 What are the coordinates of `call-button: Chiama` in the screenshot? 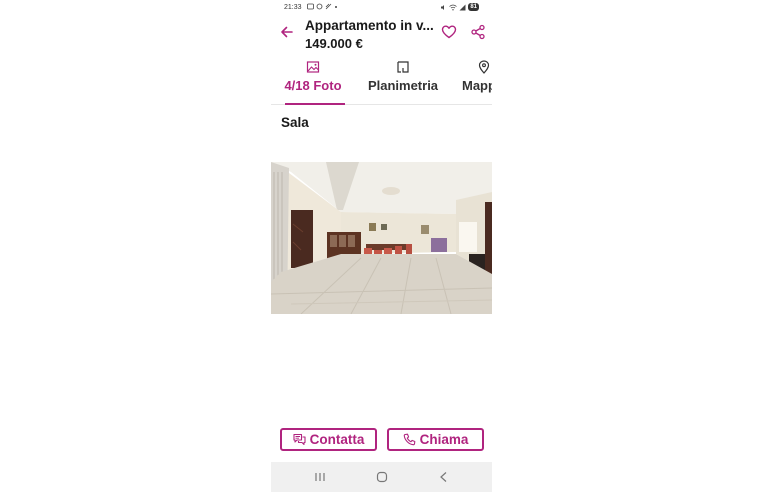 It's located at (435, 439).